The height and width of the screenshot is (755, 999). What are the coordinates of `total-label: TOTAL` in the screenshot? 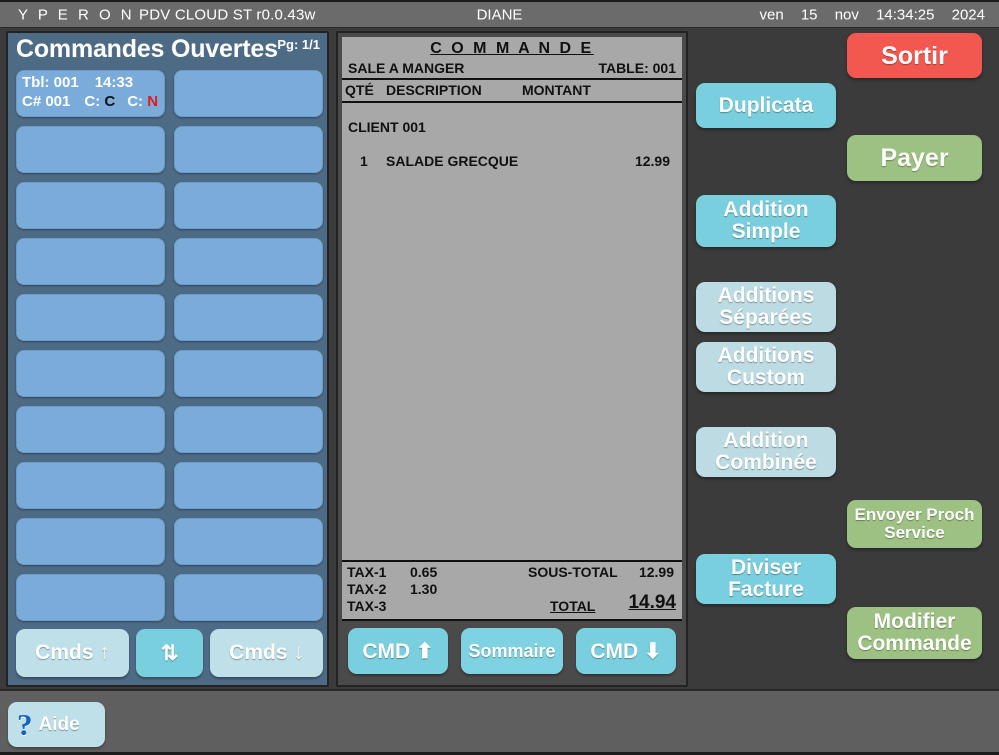 It's located at (573, 606).